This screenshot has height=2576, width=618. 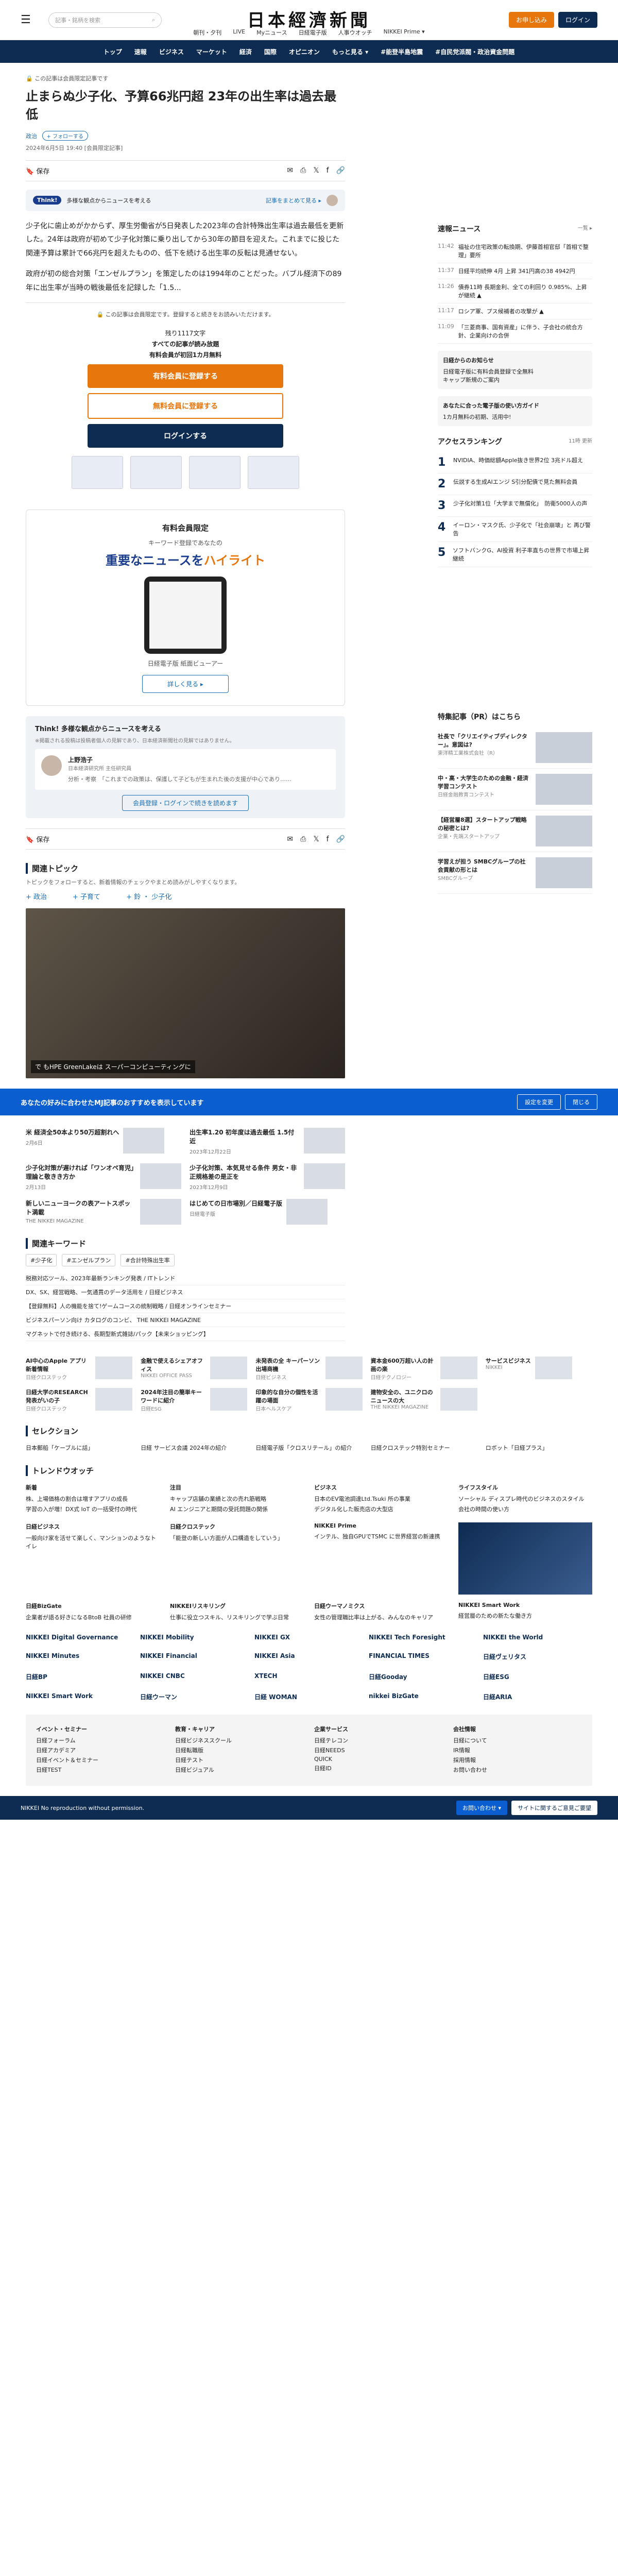 What do you see at coordinates (185, 993) in the screenshot?
I see `video-advertisement: で もHPE GreenLakeは スーパーコンピューティングに` at bounding box center [185, 993].